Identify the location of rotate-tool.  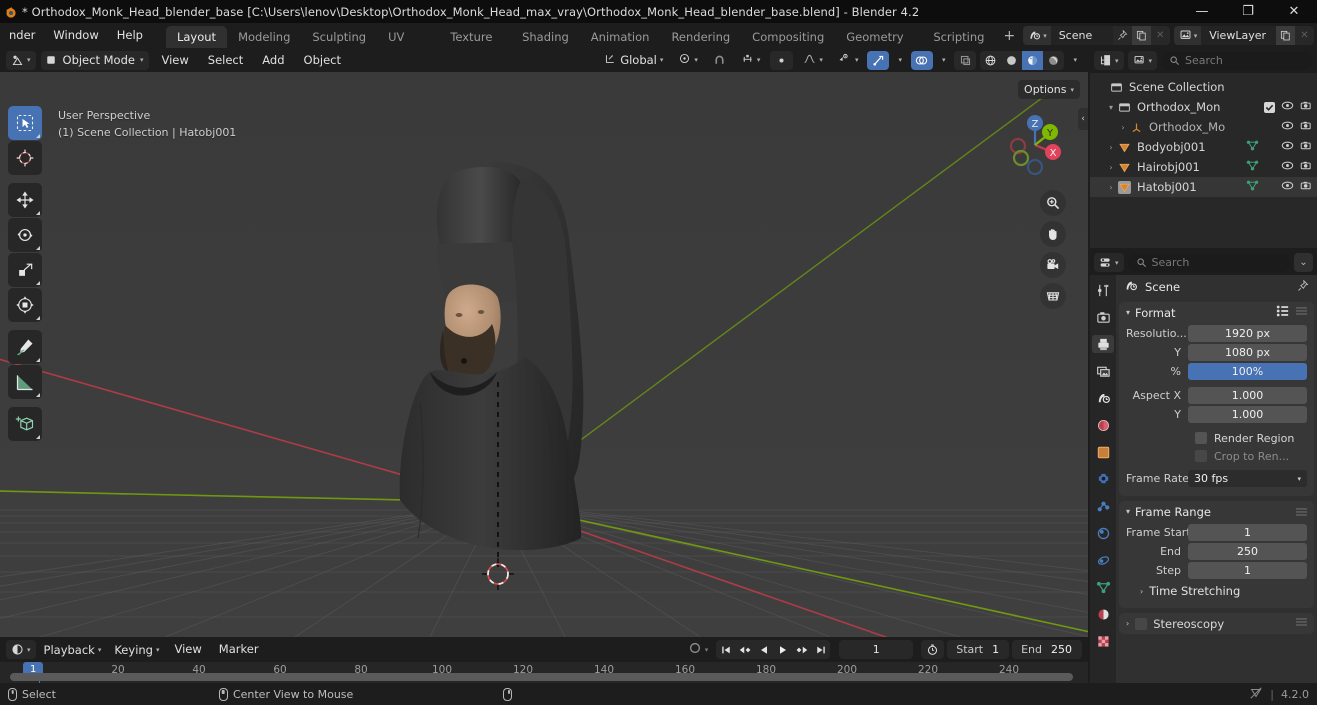
(25, 235).